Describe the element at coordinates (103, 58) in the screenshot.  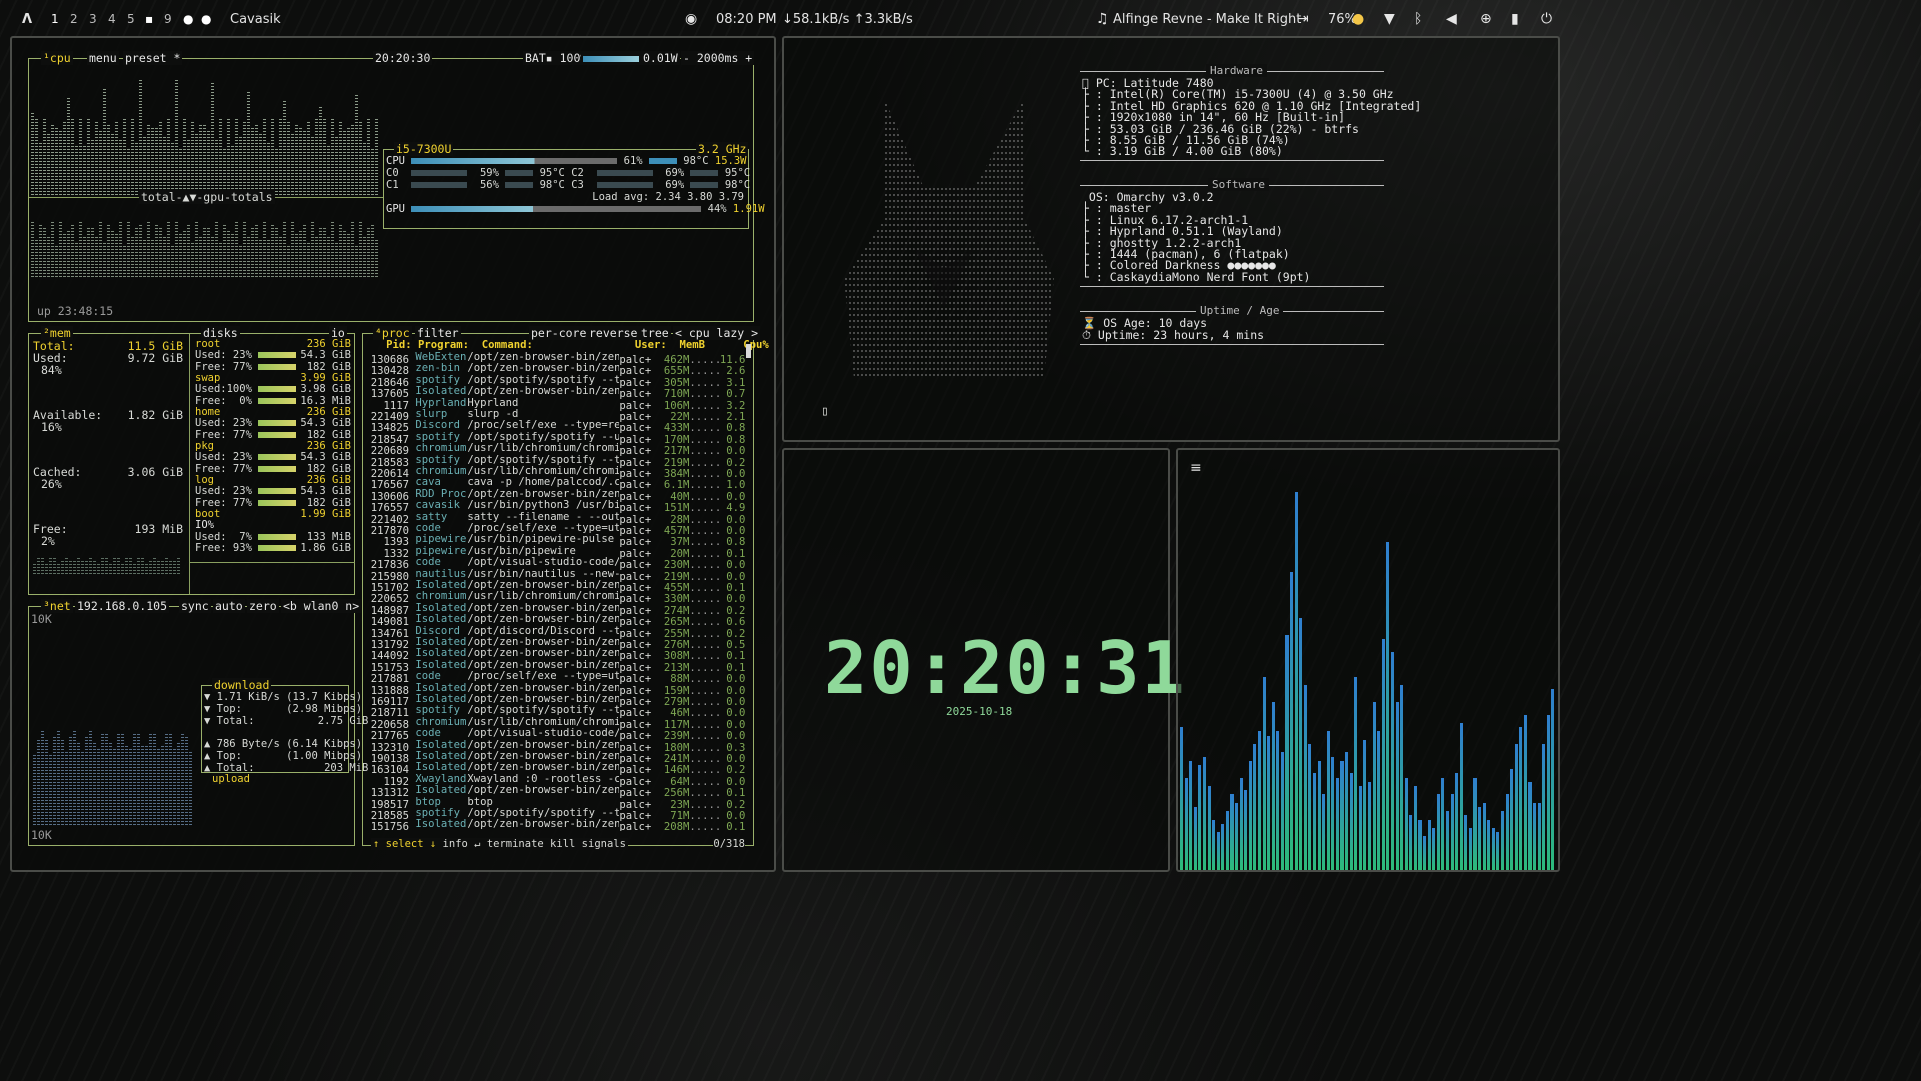
I see `menu-button: menu` at that location.